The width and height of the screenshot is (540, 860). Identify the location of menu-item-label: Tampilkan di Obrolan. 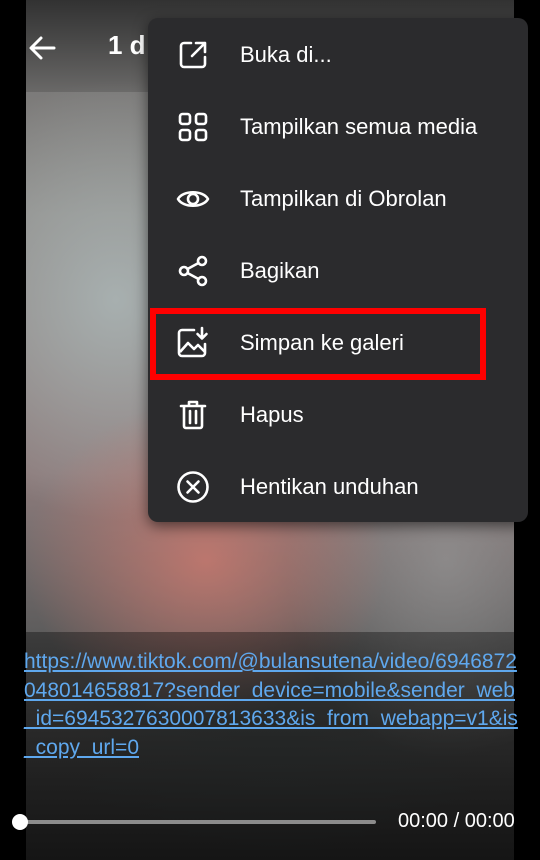
(343, 198).